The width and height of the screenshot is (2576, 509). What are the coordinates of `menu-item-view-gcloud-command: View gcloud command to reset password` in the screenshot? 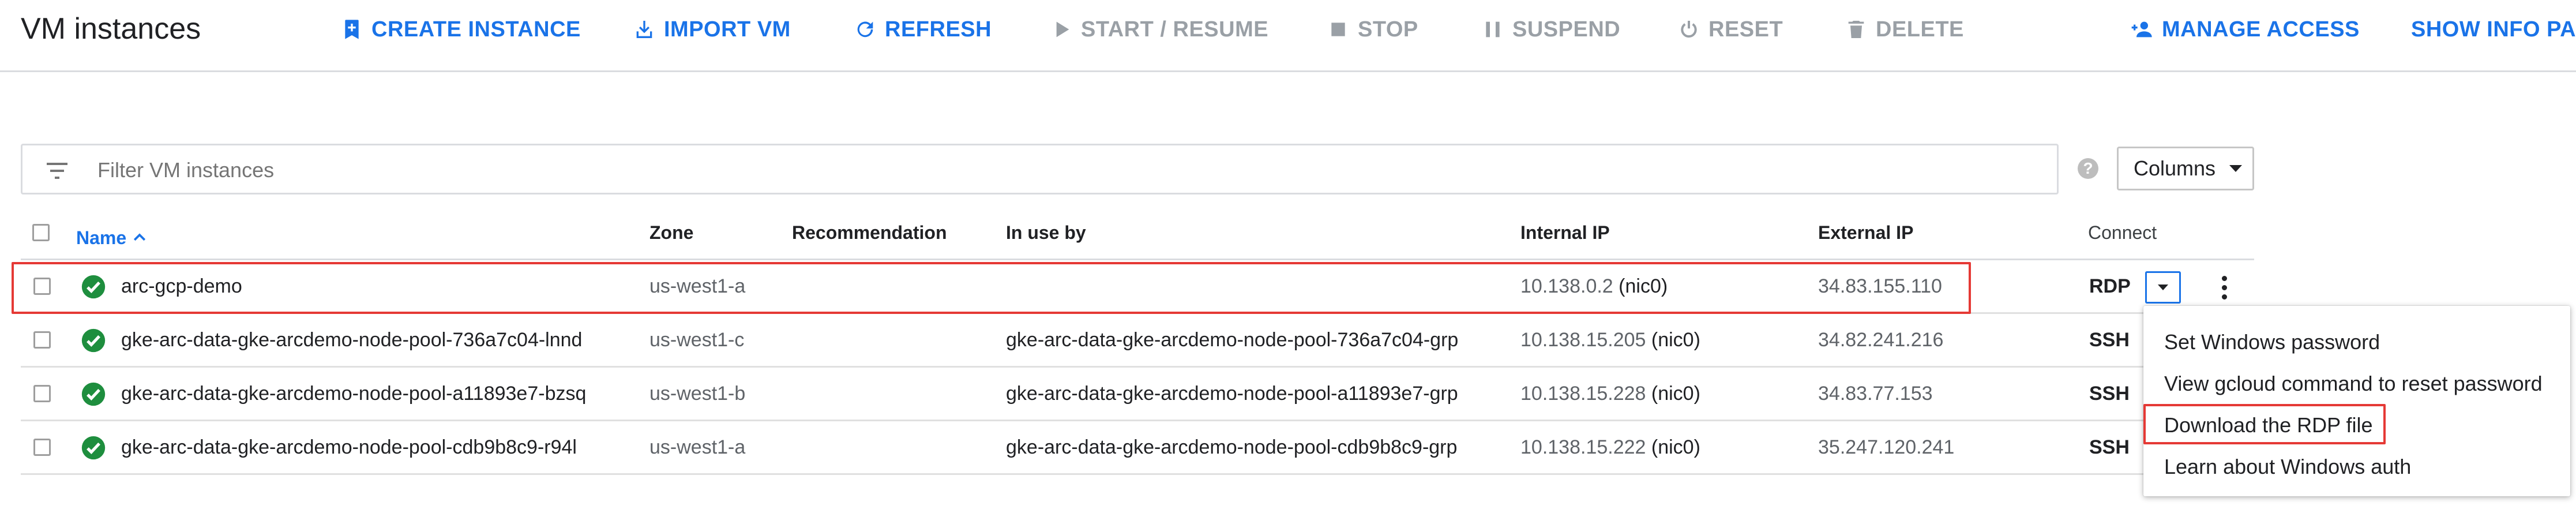 It's located at (2353, 383).